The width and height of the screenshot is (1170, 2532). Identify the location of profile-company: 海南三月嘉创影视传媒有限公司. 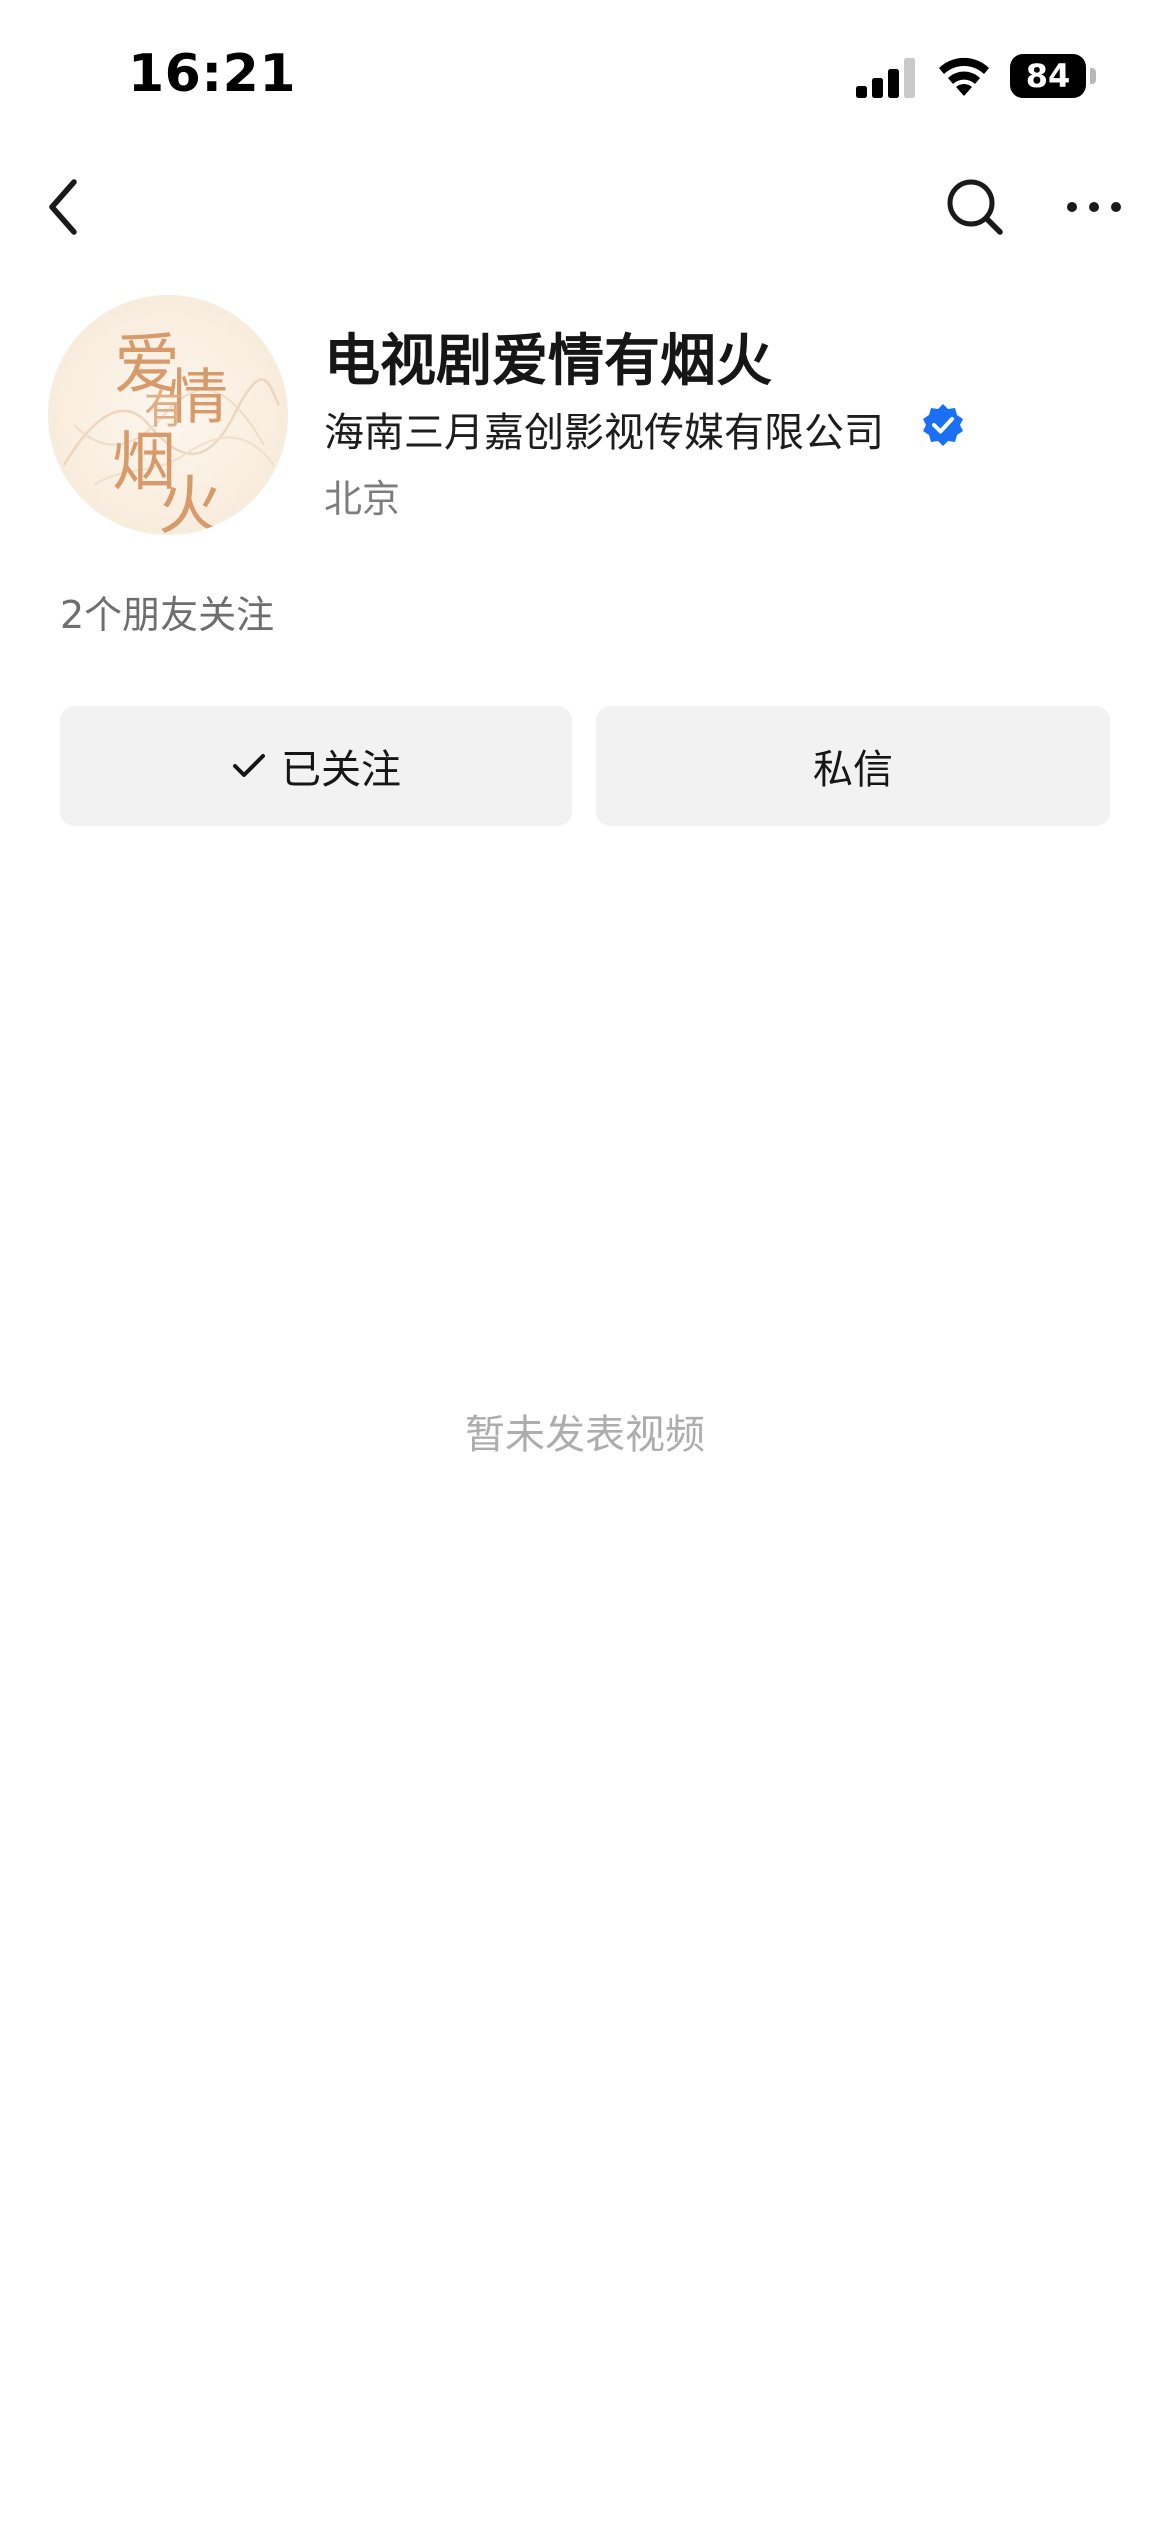
(604, 433).